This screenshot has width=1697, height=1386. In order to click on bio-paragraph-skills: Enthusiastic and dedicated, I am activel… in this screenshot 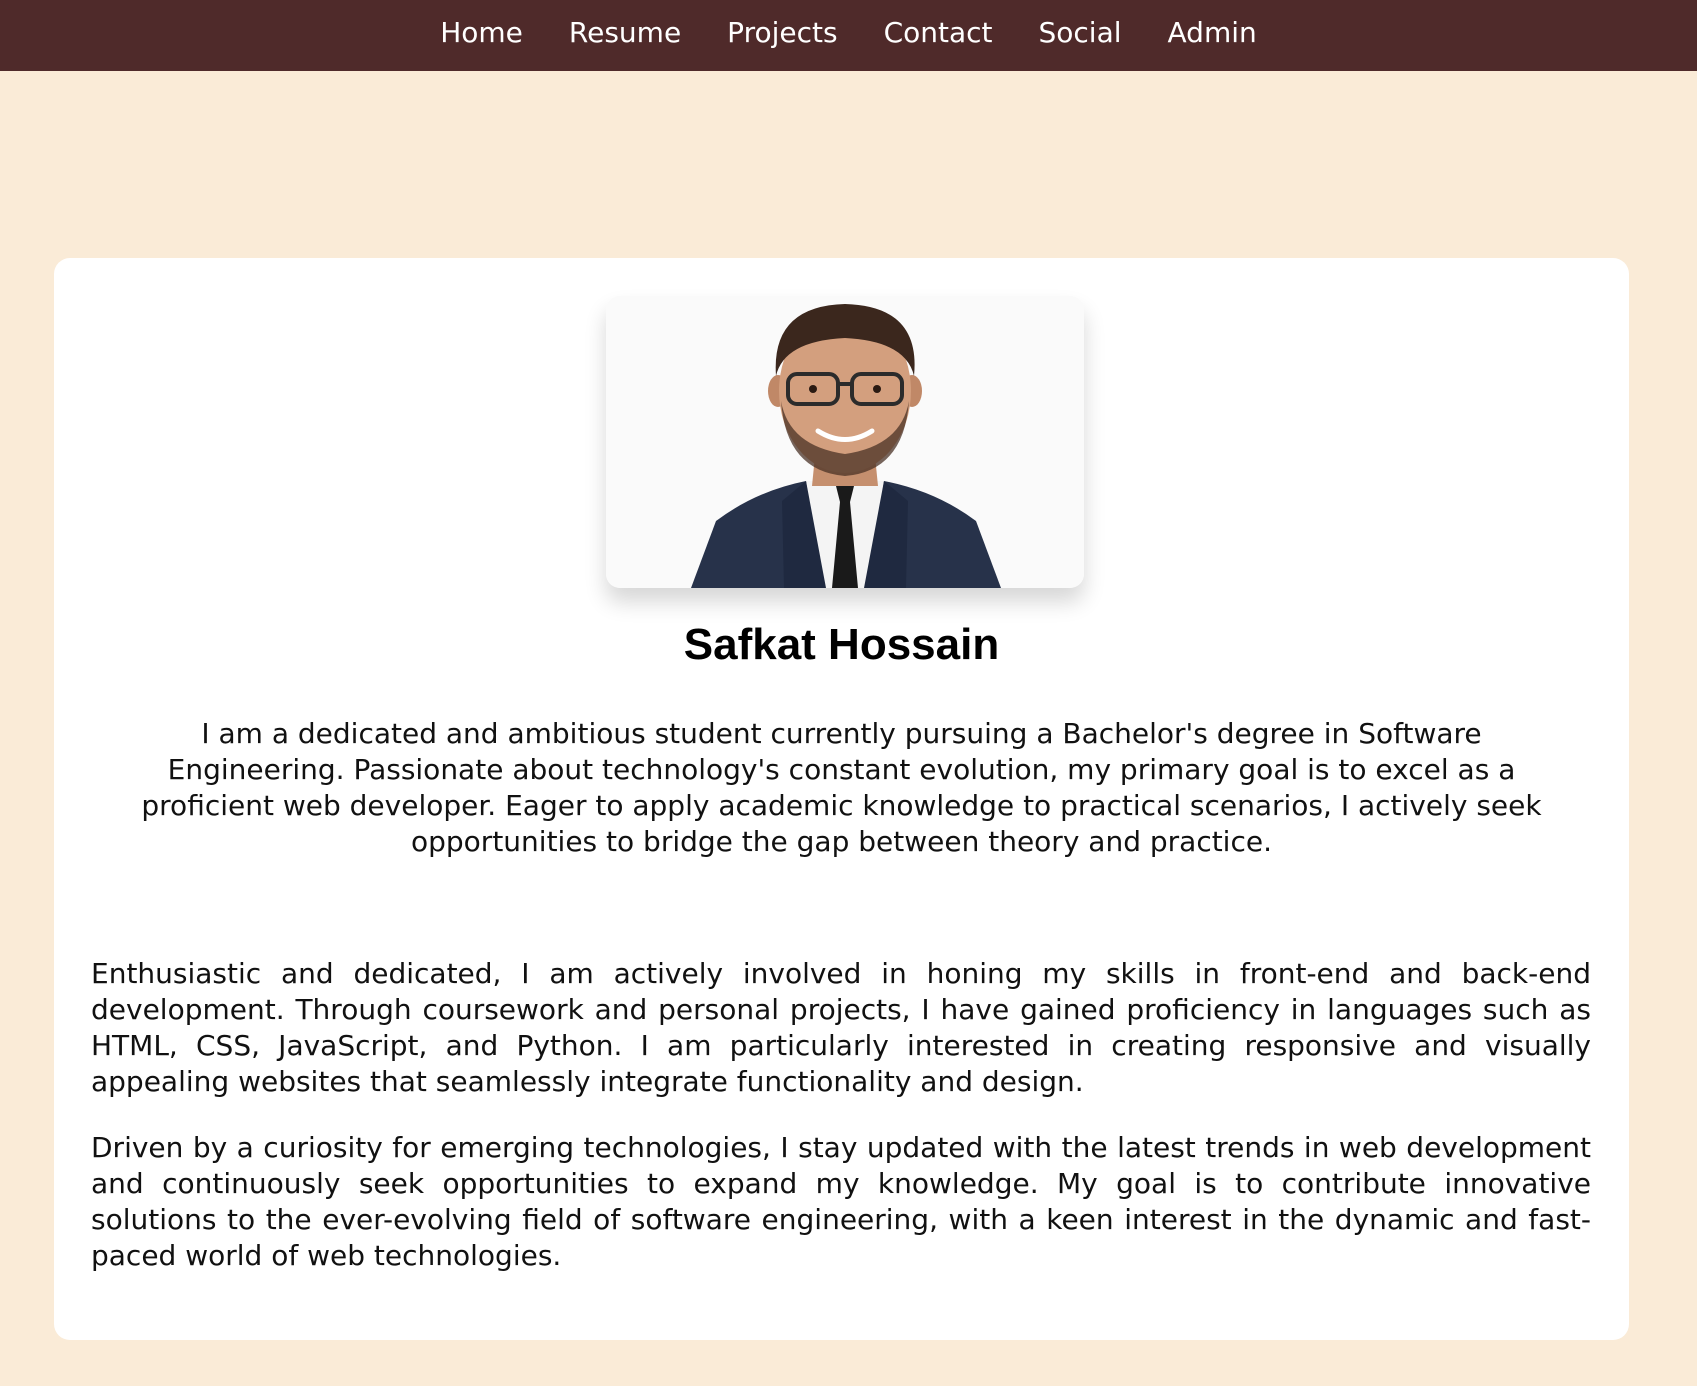, I will do `click(841, 1027)`.